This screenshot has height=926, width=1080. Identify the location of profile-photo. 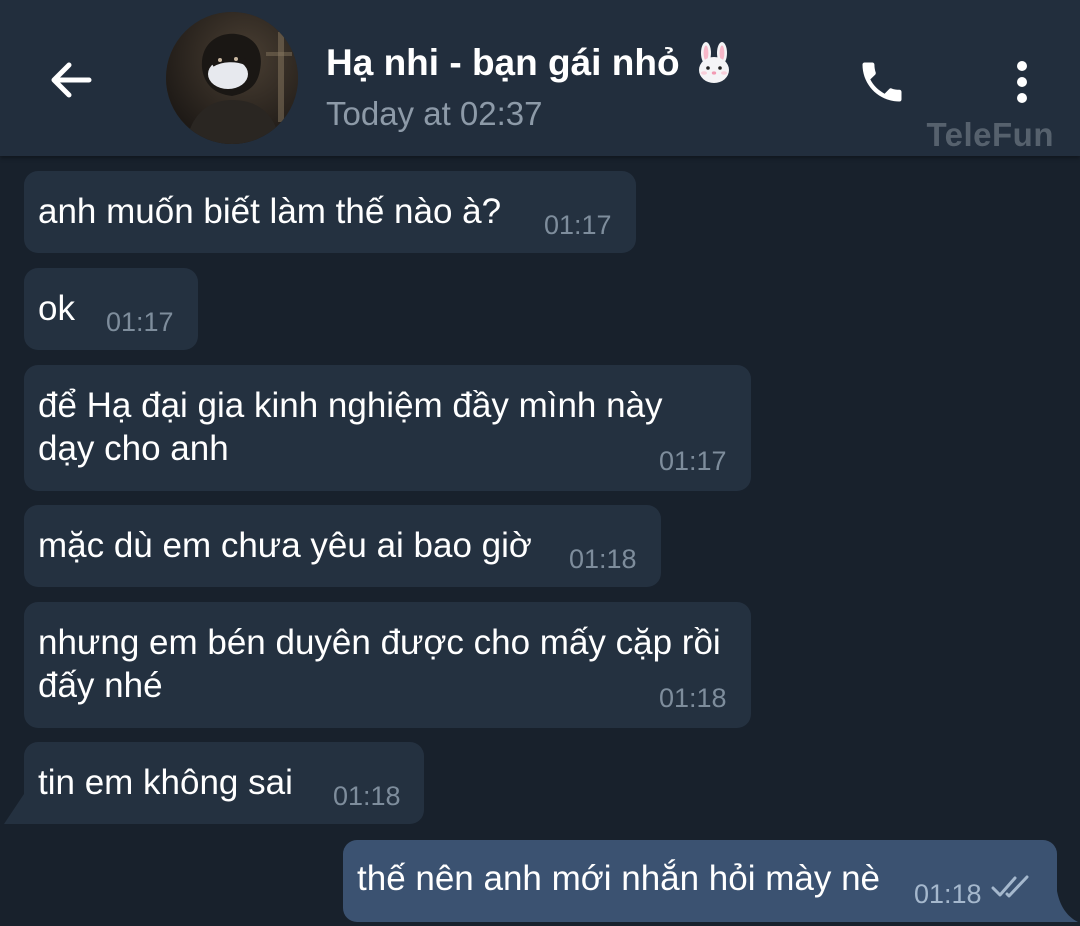
(232, 78).